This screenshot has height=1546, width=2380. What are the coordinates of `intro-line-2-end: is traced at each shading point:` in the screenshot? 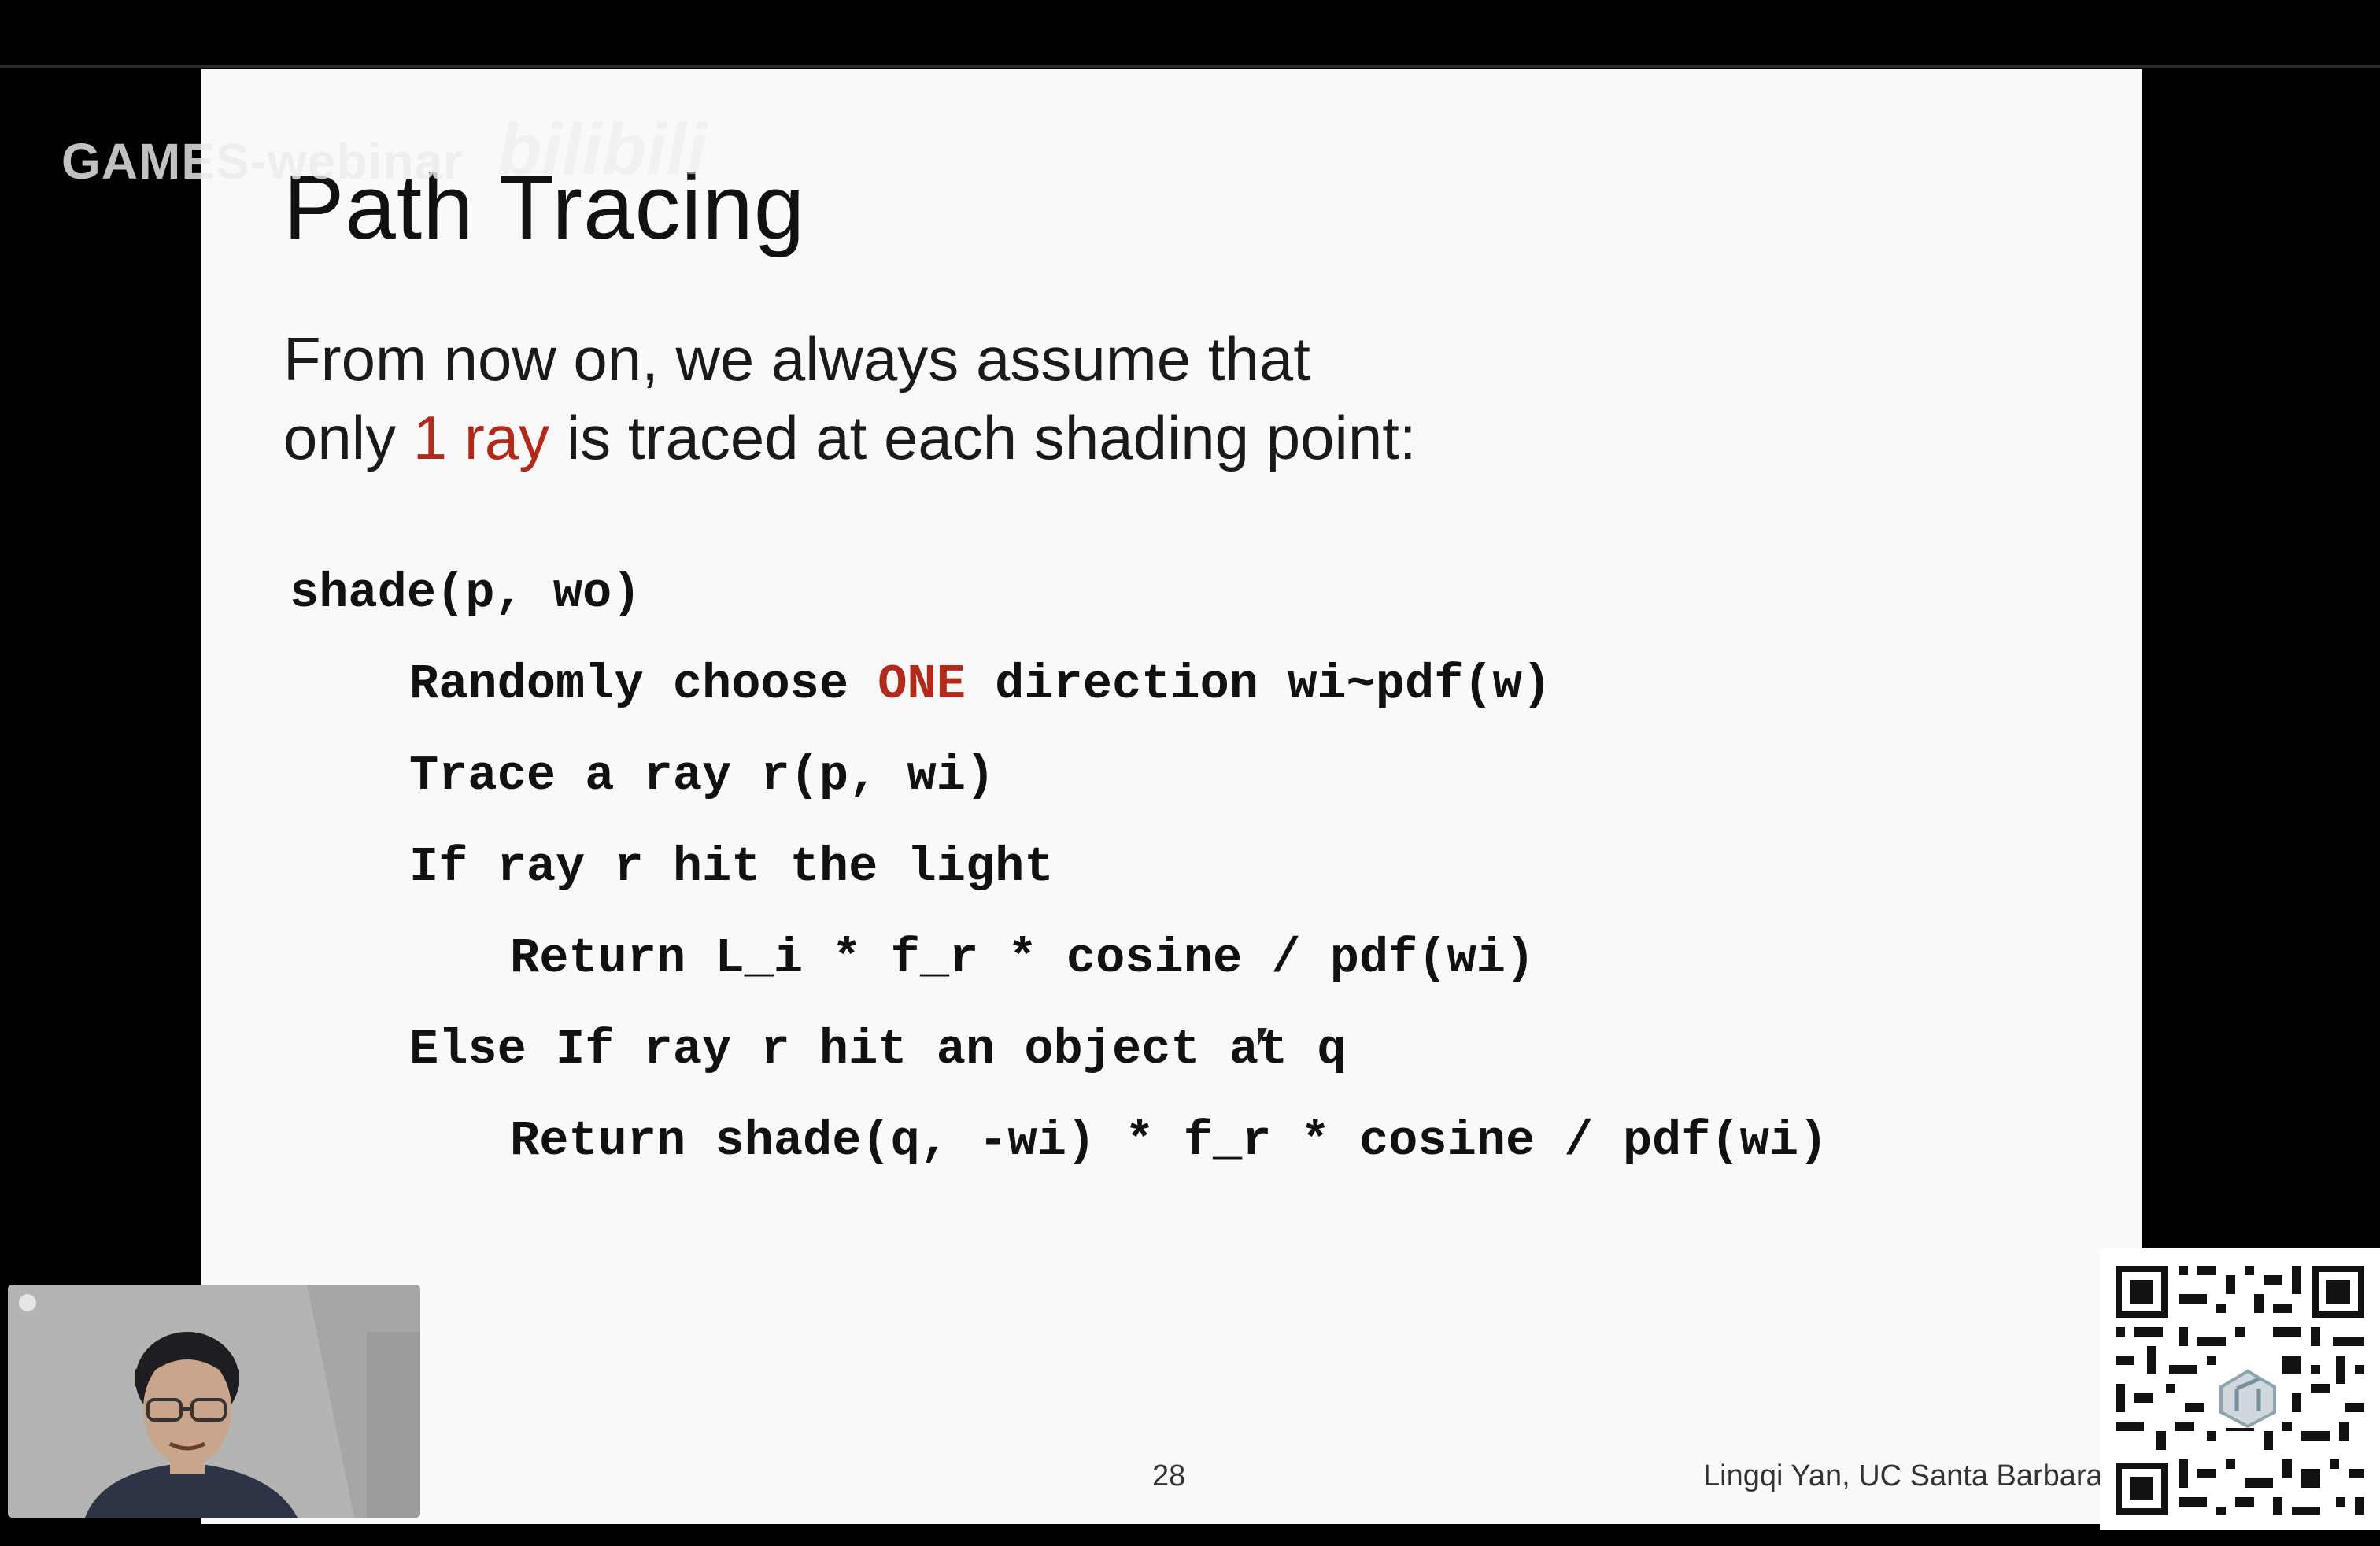 It's located at (983, 437).